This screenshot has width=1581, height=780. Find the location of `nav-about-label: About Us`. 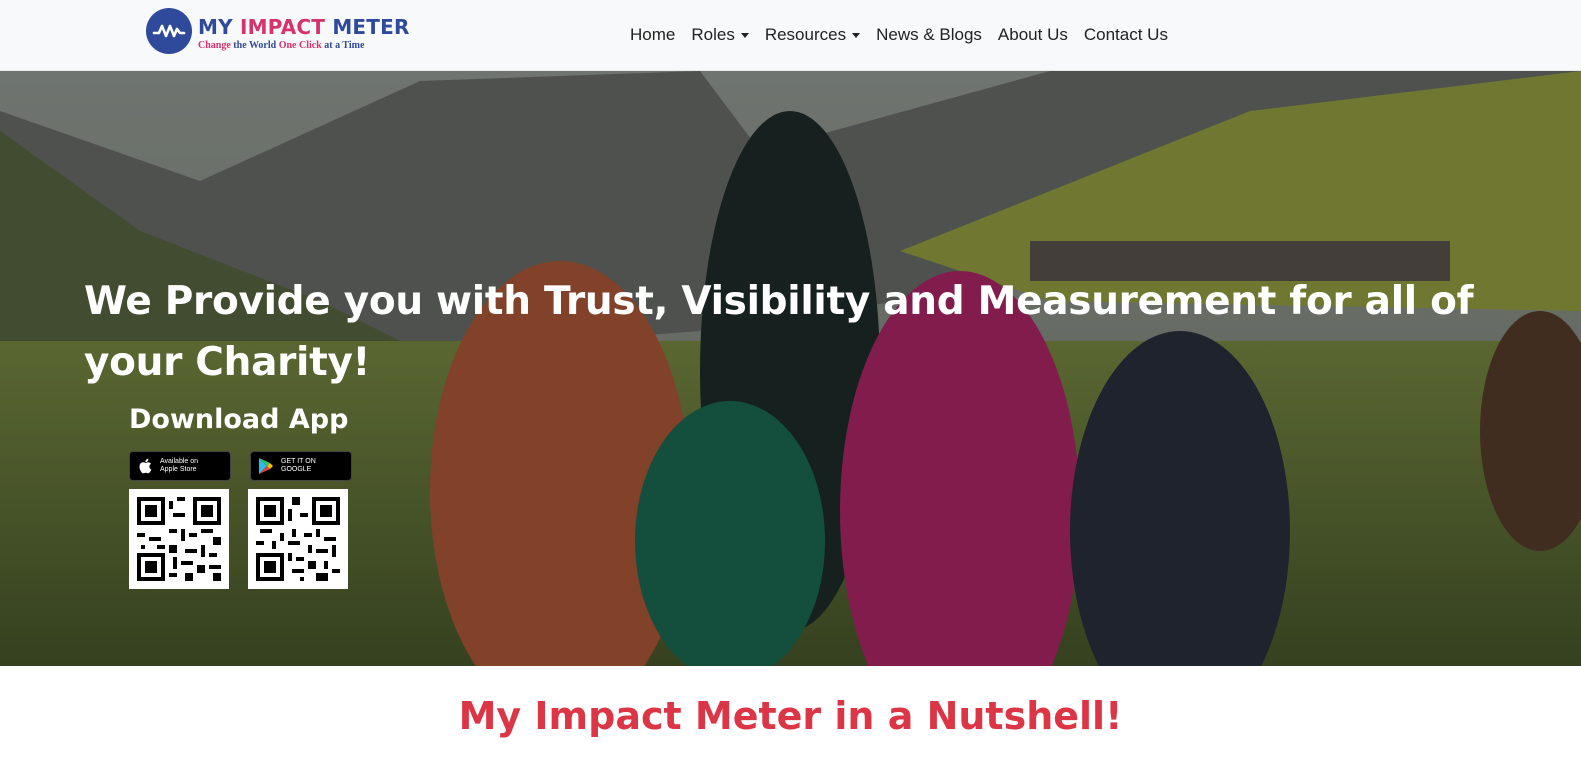

nav-about-label: About Us is located at coordinates (1032, 34).